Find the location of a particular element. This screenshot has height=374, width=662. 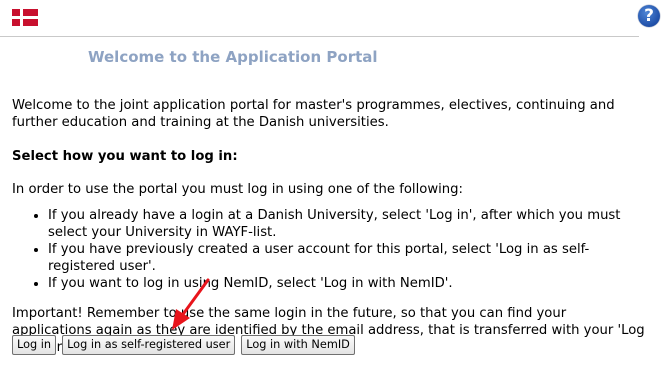

help-icon: ? is located at coordinates (649, 16).